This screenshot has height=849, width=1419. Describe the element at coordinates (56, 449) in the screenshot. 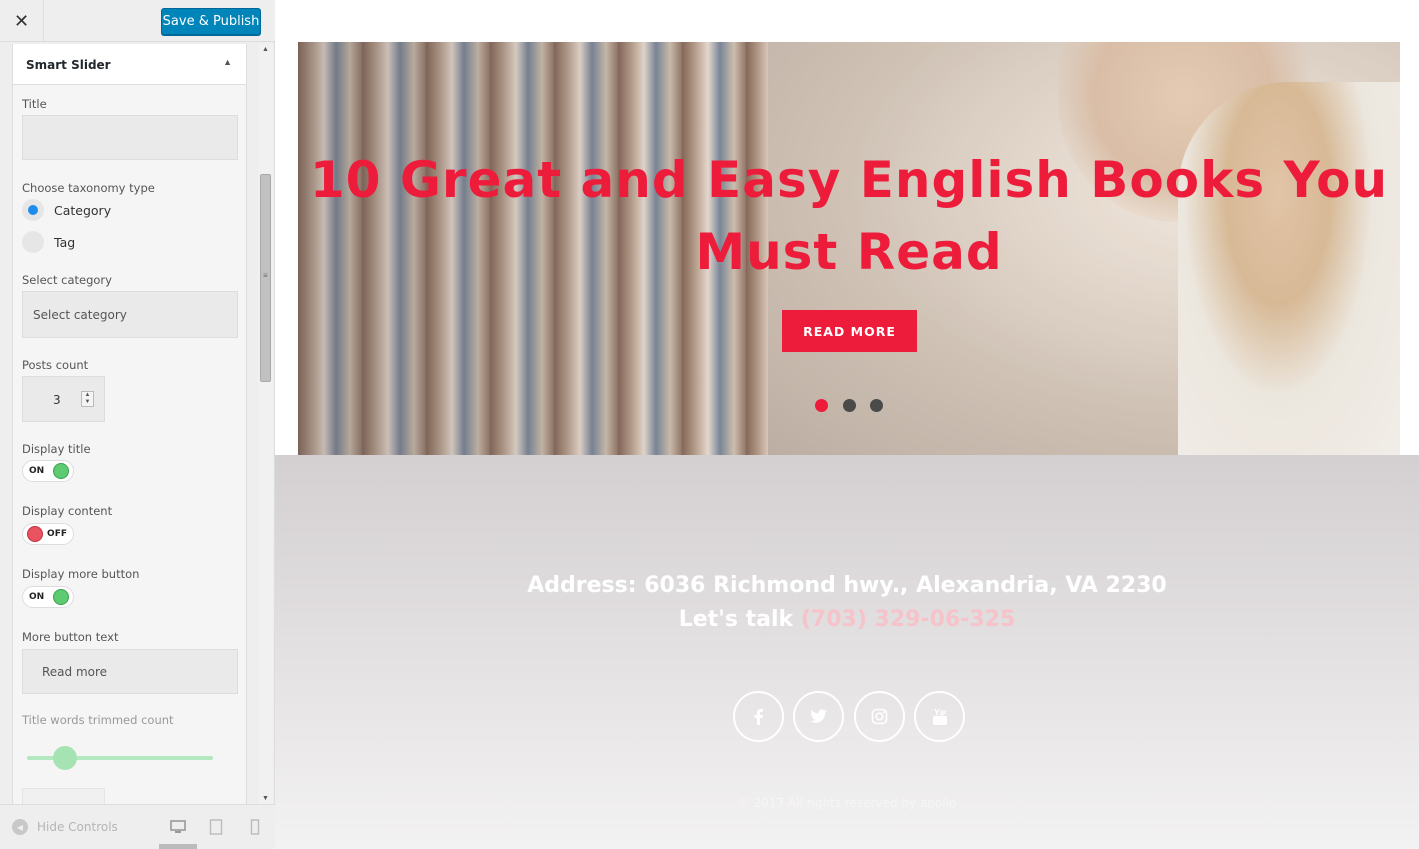

I see `display-title-label: Display title` at that location.